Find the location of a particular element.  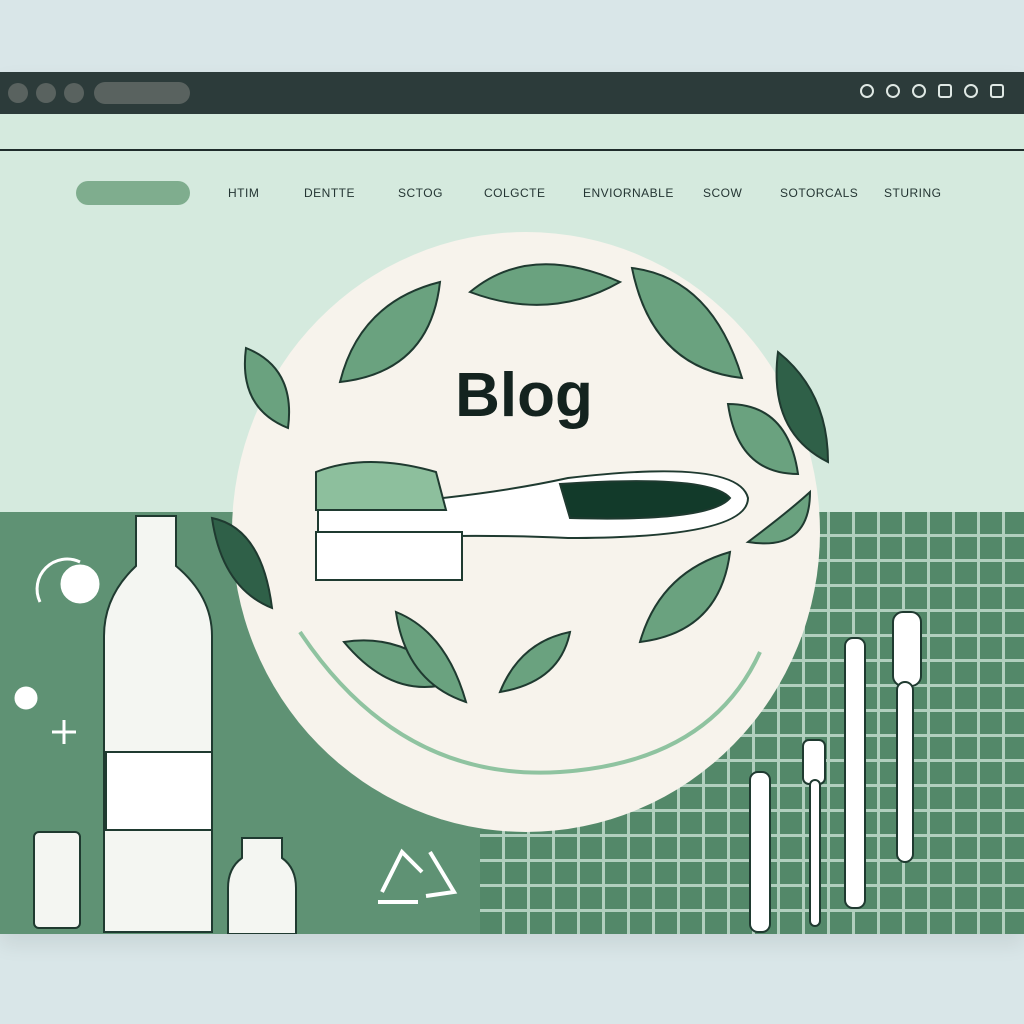

toothbrush-hero is located at coordinates (532, 521).